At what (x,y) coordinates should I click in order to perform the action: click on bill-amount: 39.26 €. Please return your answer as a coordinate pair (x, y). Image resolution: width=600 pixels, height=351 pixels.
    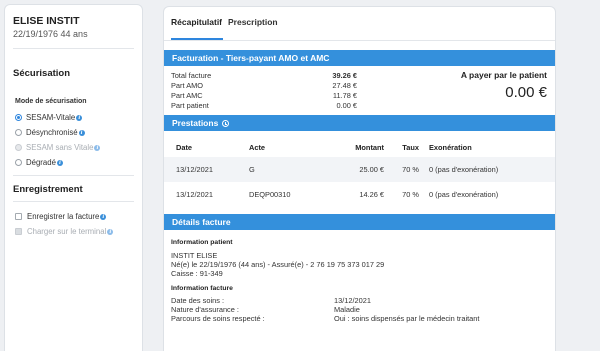
    Looking at the image, I should click on (344, 75).